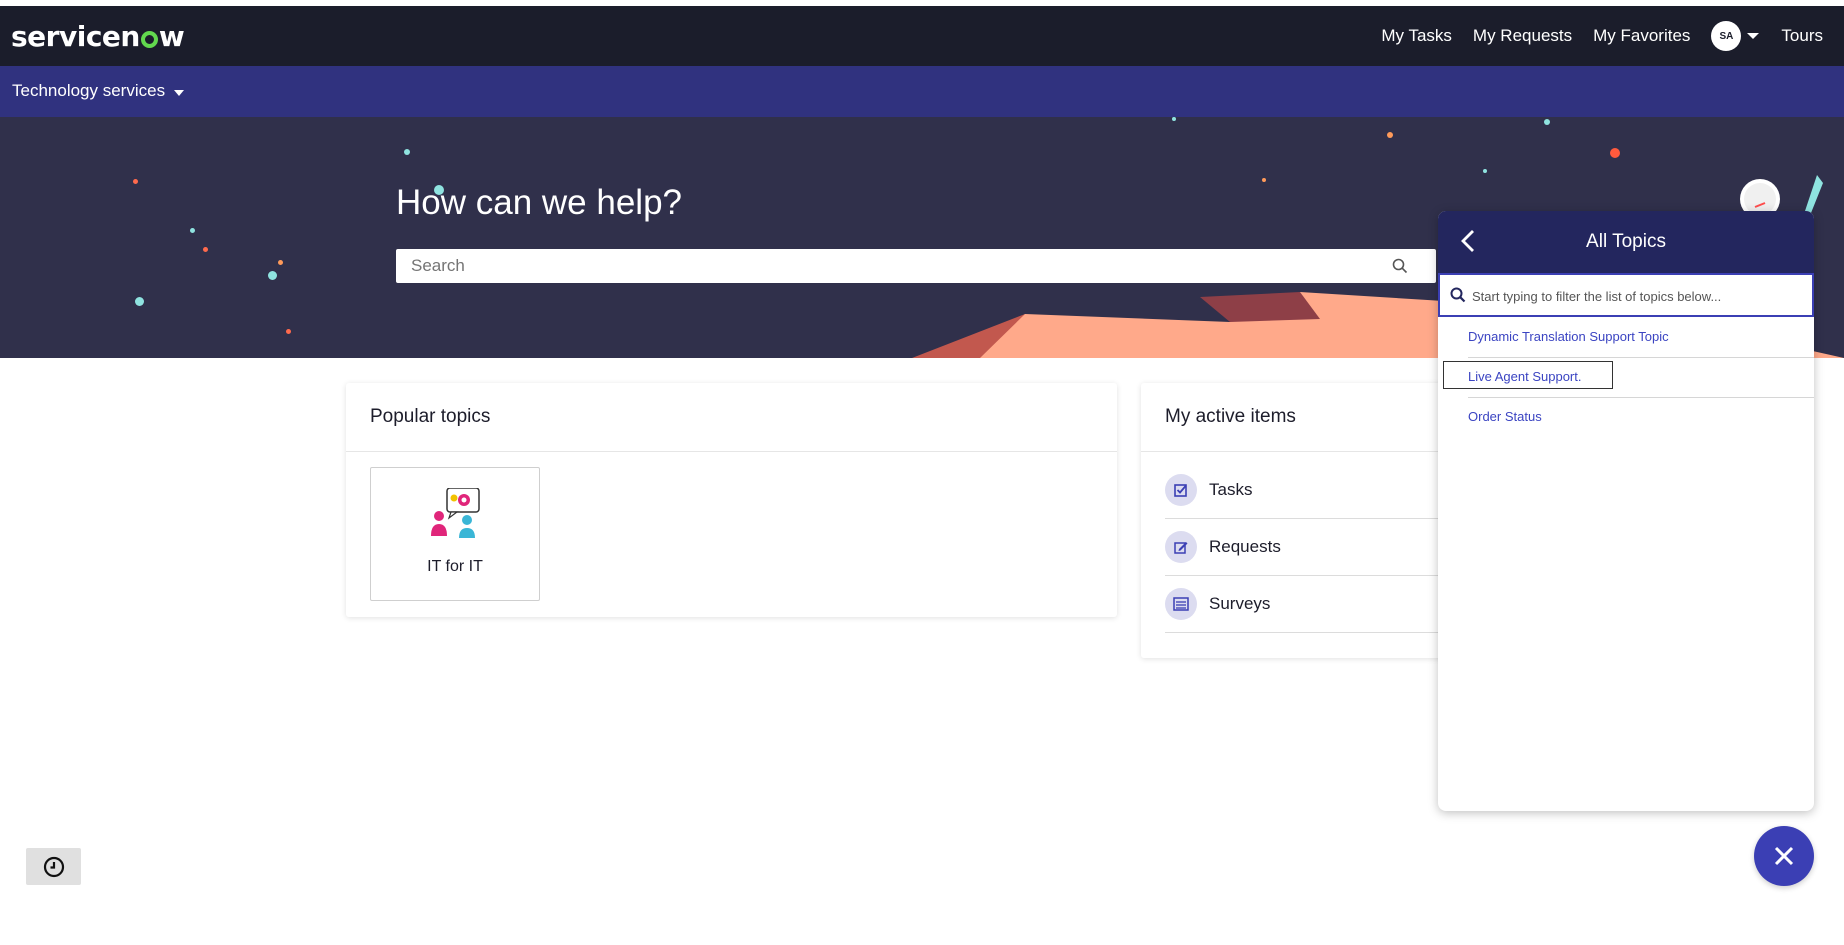 This screenshot has height=945, width=1844. Describe the element at coordinates (1753, 36) in the screenshot. I see `user-menu-chevron-down-icon` at that location.